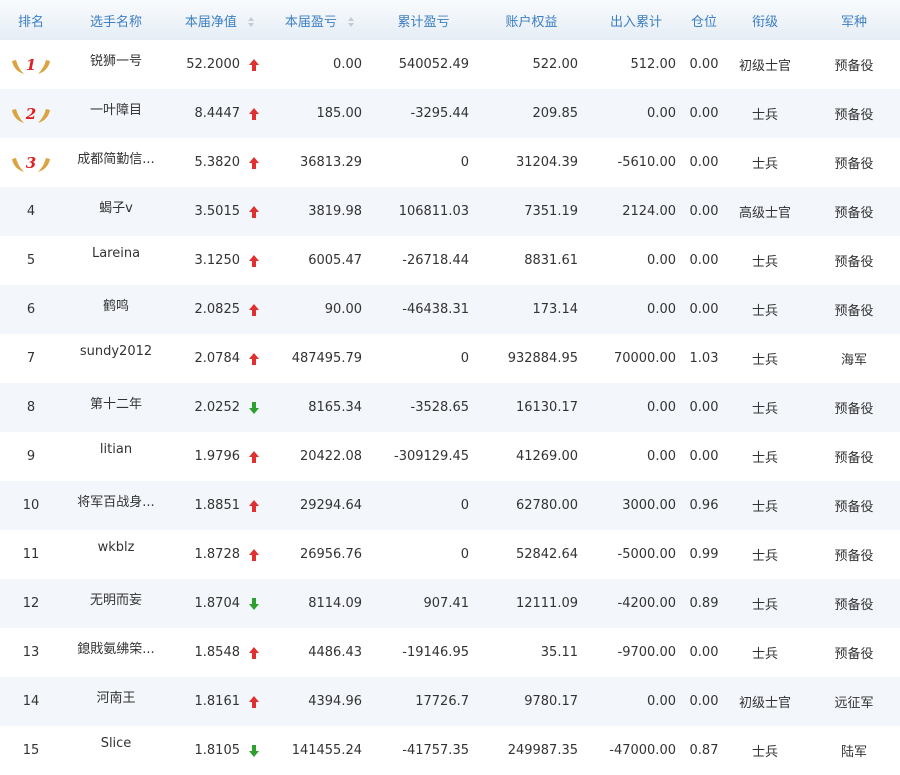 This screenshot has width=900, height=775. Describe the element at coordinates (116, 598) in the screenshot. I see `player-name: 无明而妄` at that location.